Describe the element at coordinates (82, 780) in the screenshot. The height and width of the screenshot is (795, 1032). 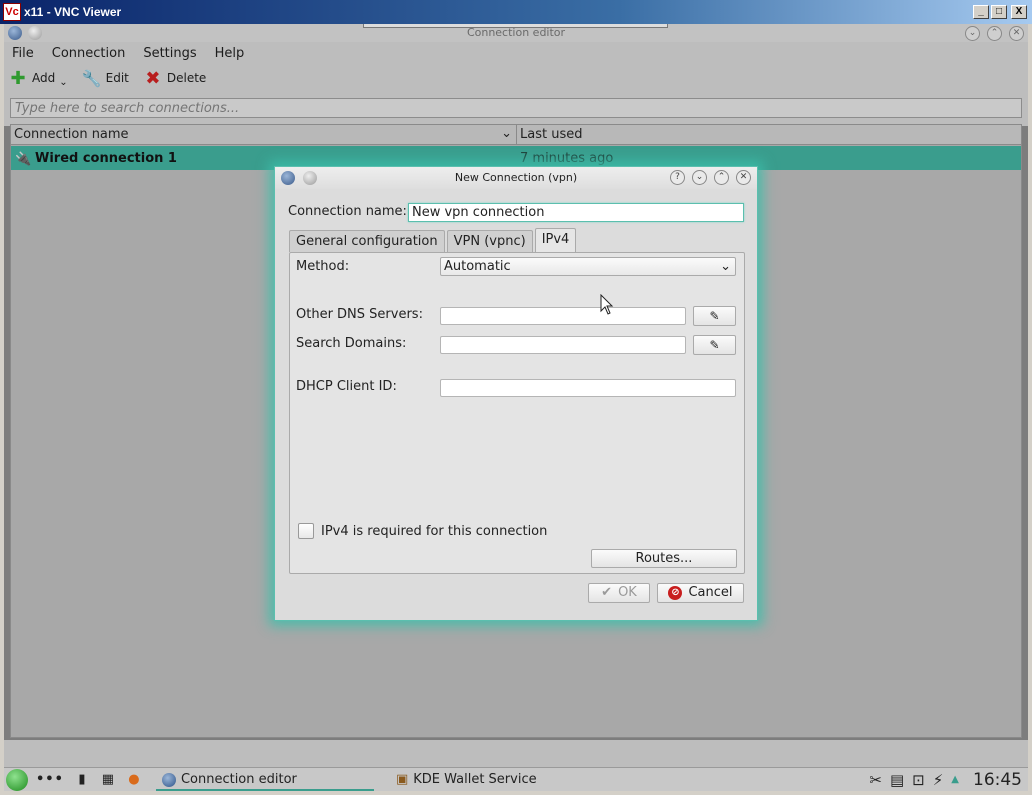
I see `show-desktop-icon: ▮` at that location.